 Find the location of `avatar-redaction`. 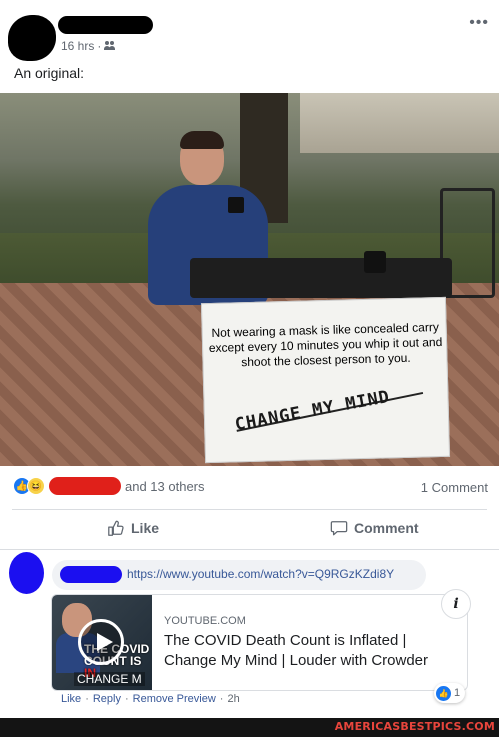

avatar-redaction is located at coordinates (32, 38).